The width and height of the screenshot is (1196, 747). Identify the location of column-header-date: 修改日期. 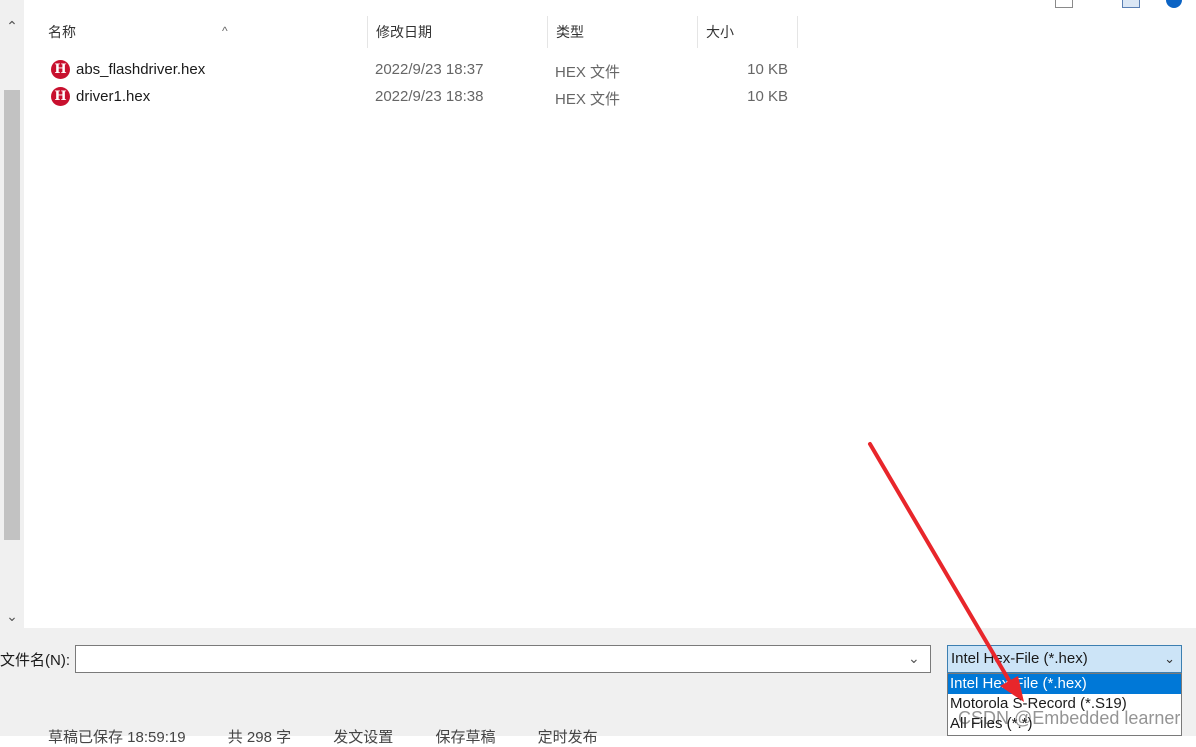
(458, 32).